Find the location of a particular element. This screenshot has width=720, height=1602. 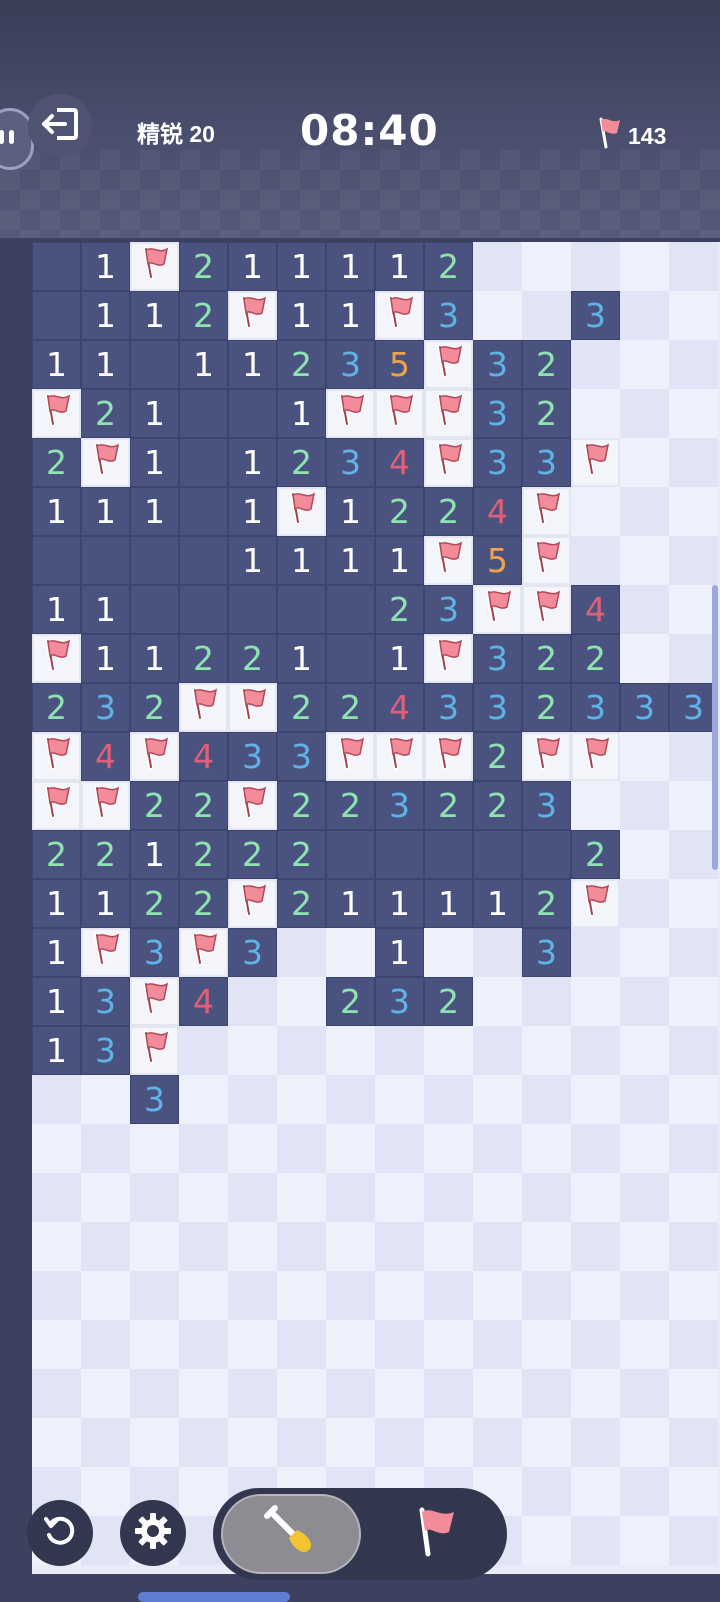

board-scrollbar is located at coordinates (715, 727).